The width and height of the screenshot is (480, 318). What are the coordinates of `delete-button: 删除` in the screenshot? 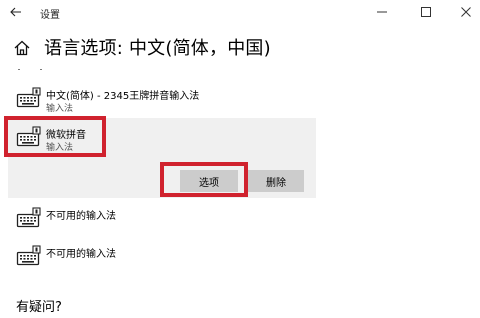 It's located at (276, 181).